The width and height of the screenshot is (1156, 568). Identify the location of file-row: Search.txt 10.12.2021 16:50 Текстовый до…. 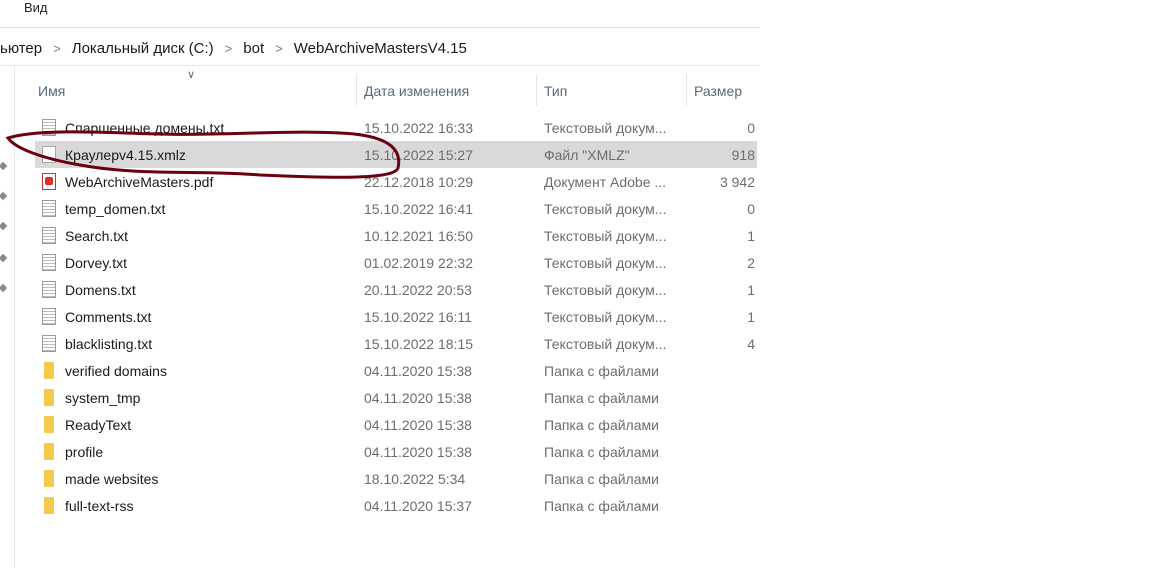
(396, 235).